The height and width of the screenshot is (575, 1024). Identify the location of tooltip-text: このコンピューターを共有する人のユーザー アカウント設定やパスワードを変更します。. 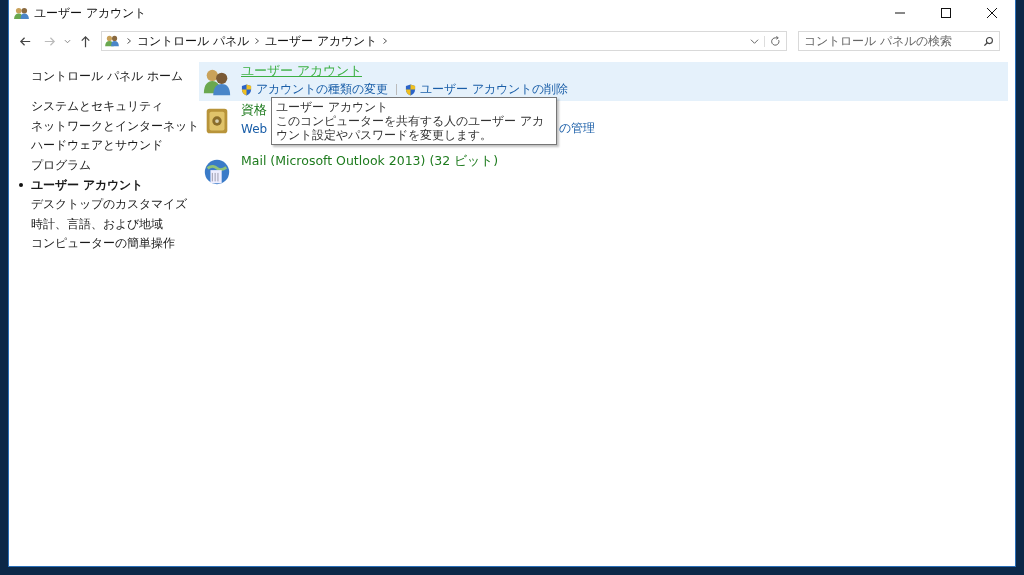
(410, 128).